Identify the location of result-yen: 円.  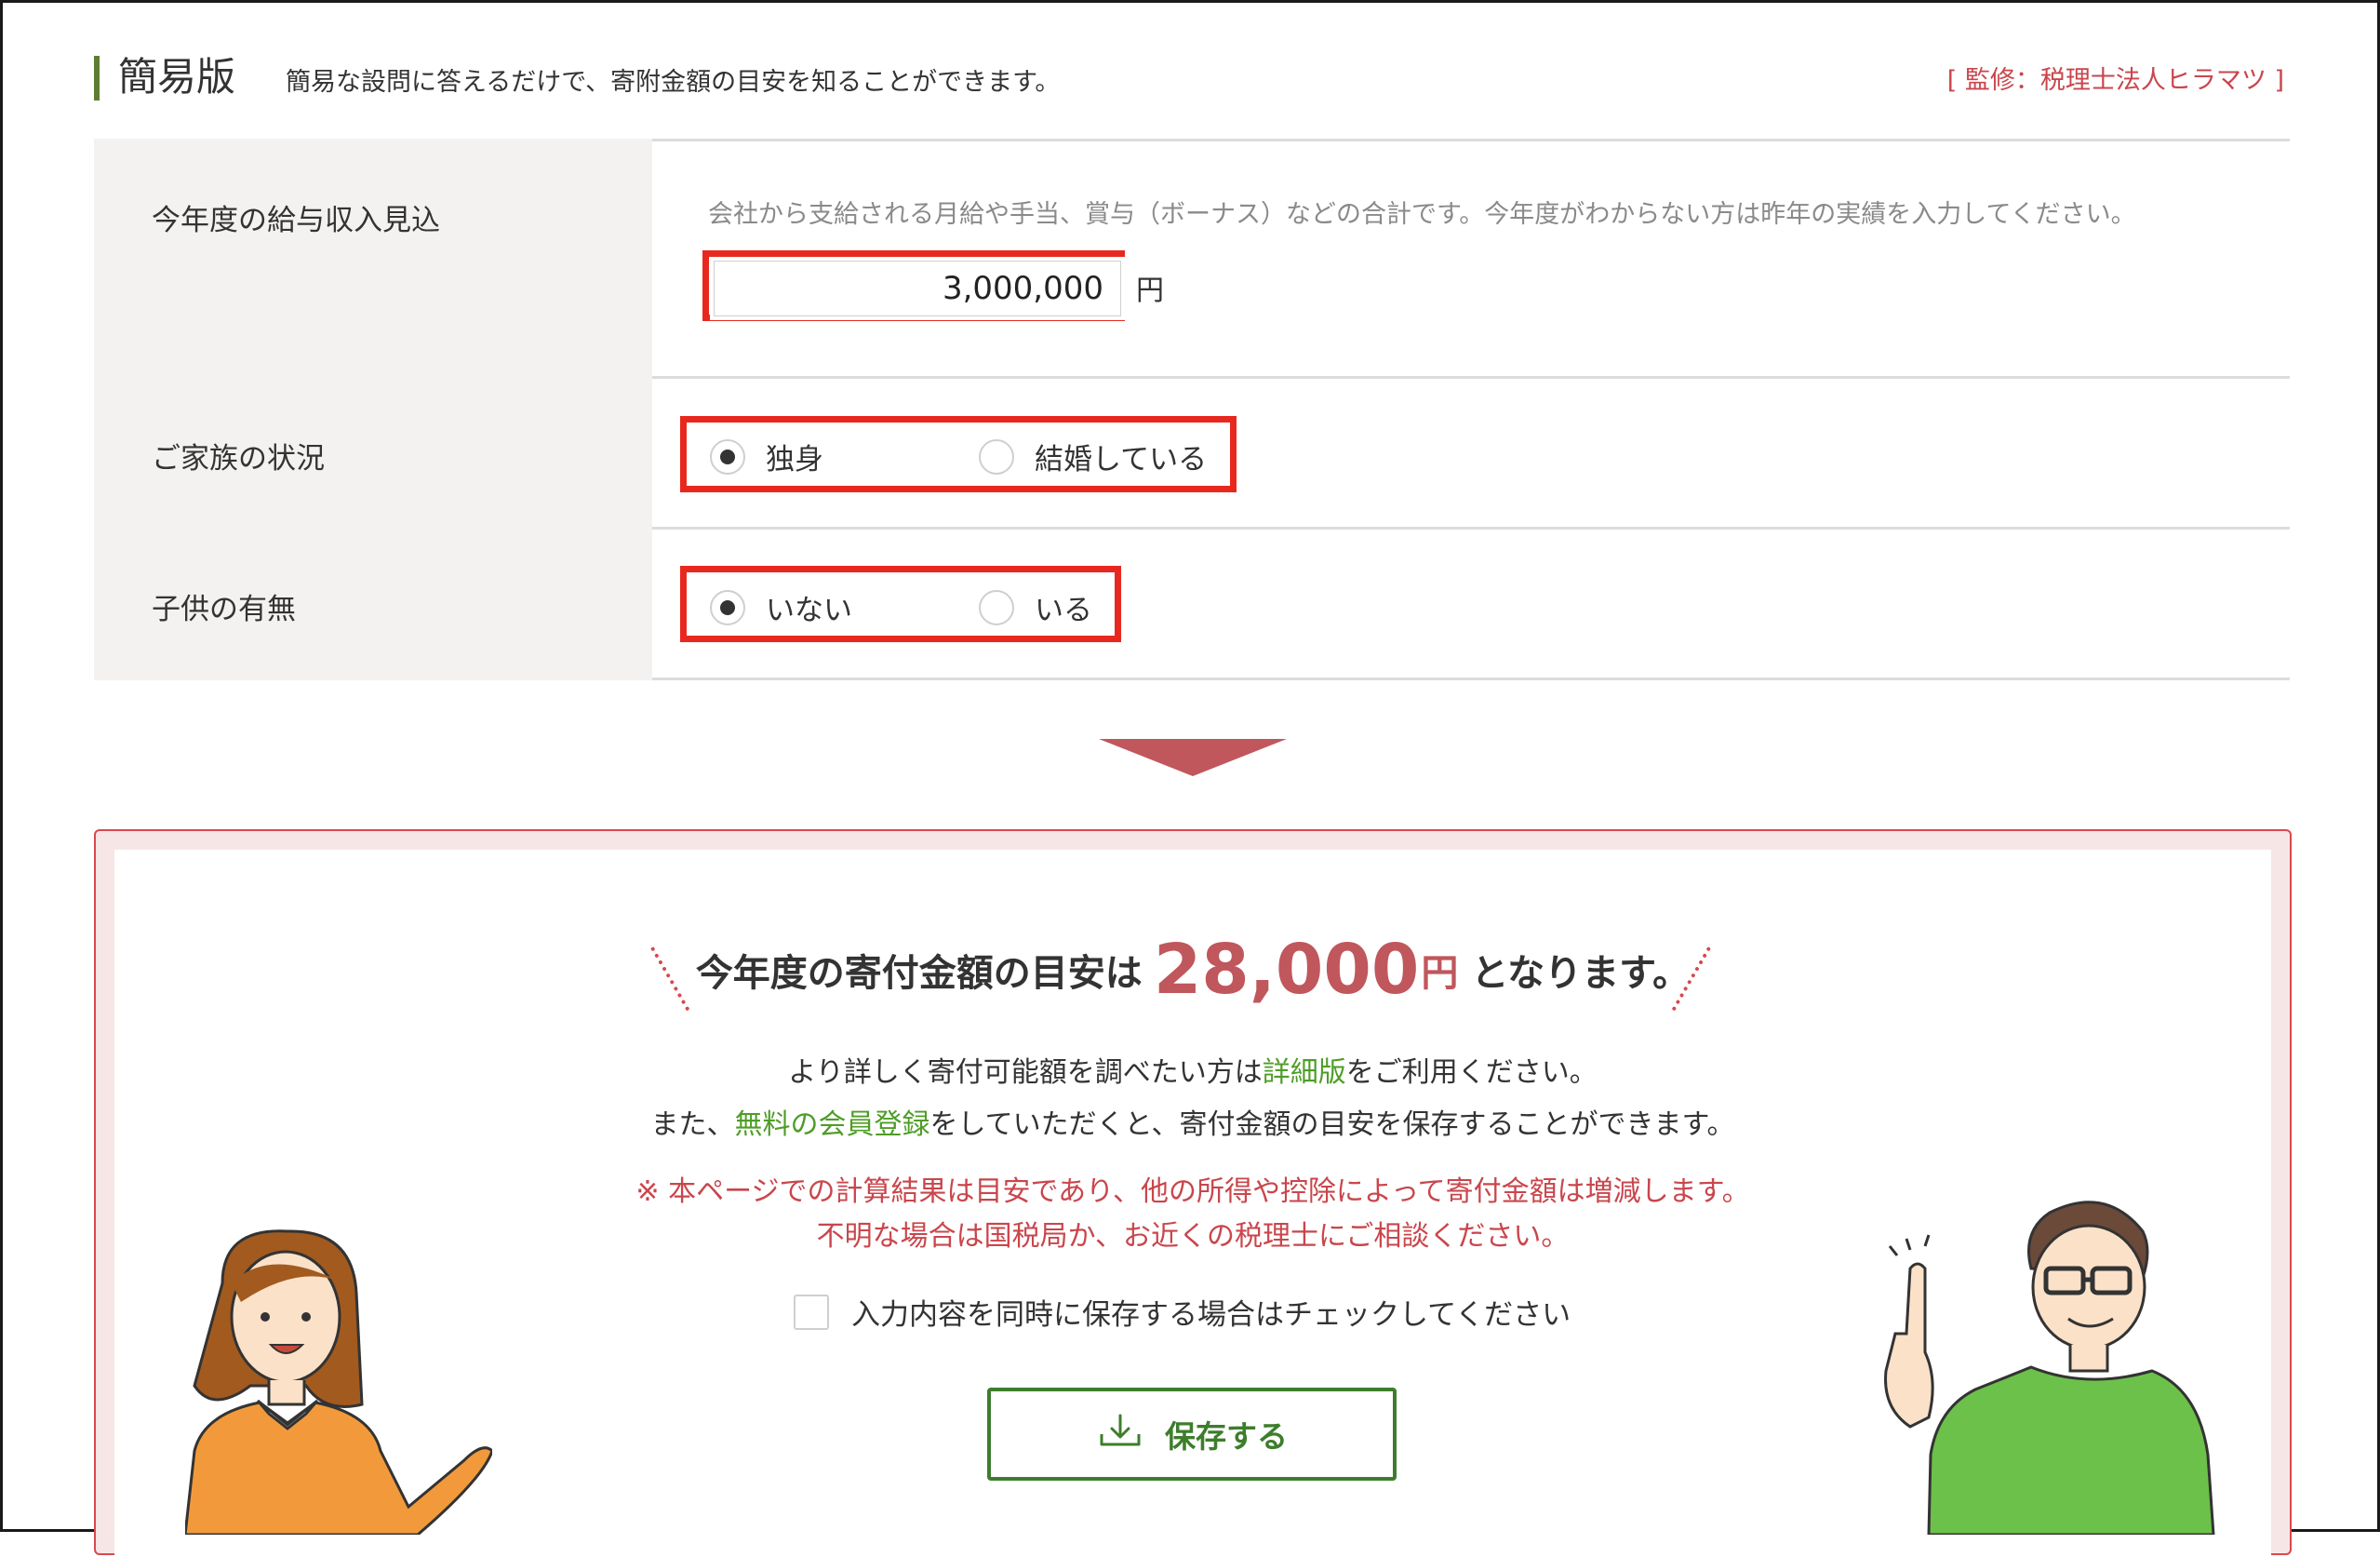
(1440, 973).